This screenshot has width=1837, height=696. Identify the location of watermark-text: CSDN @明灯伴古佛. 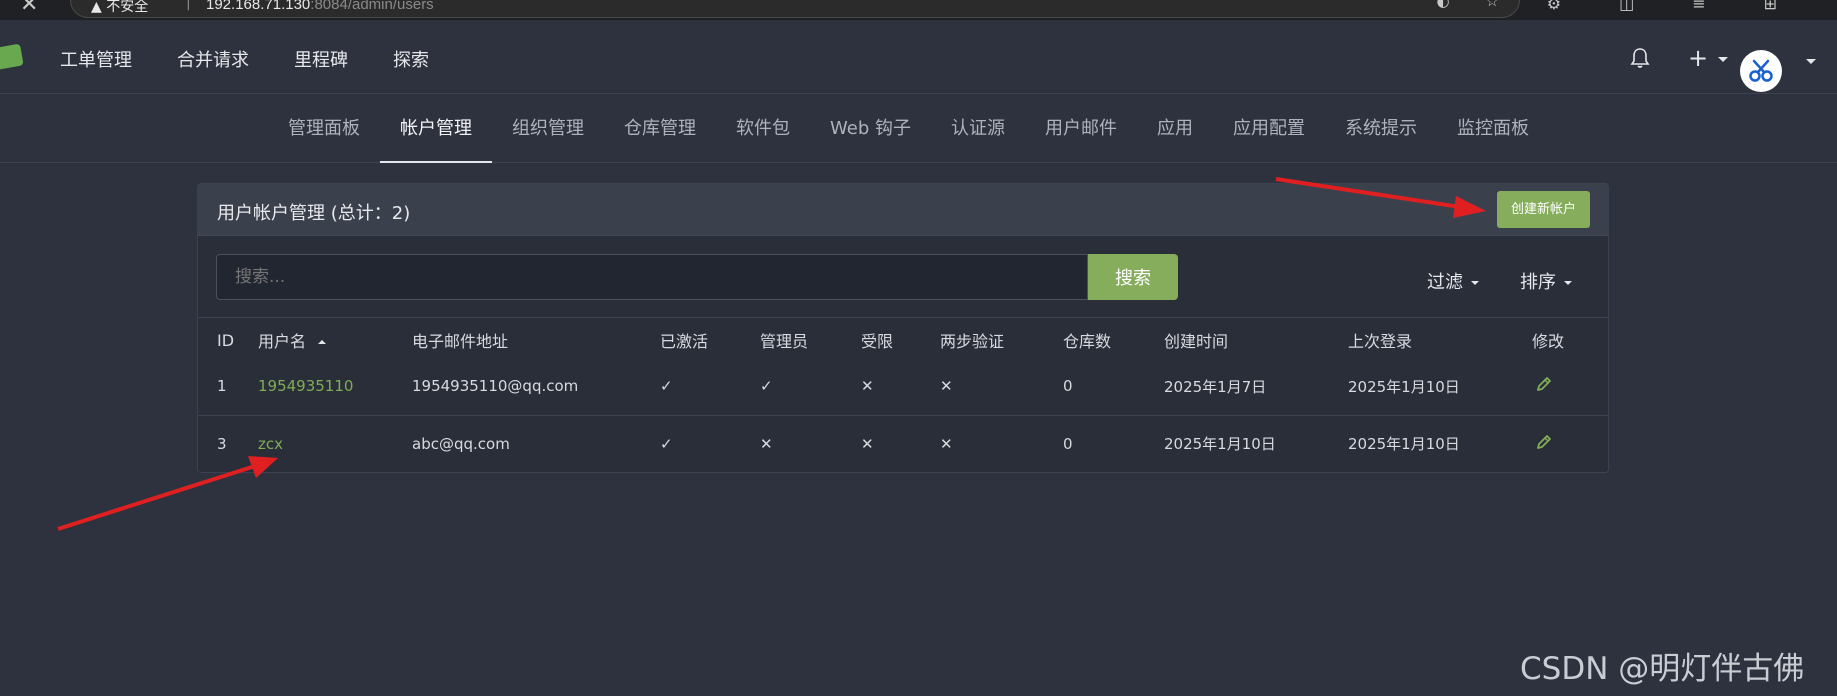
(1662, 669).